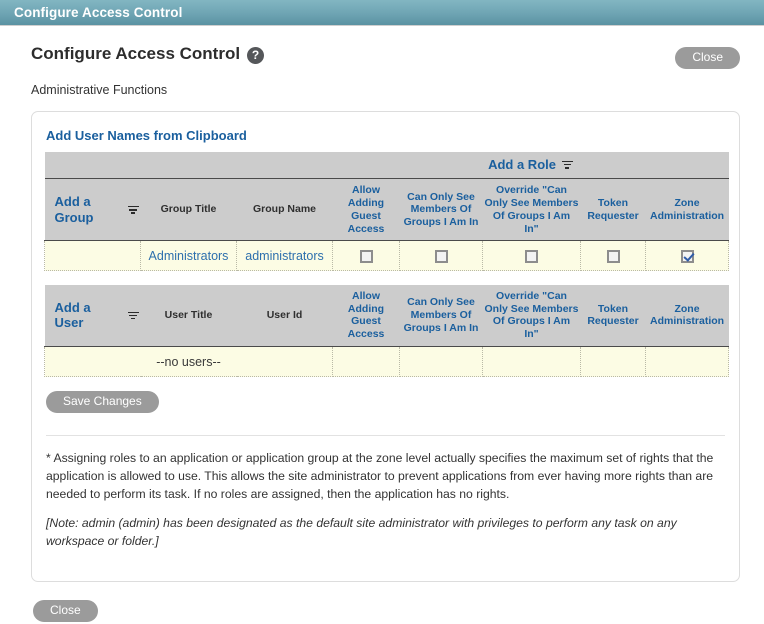 The image size is (764, 624). I want to click on group-title-header: Group Title, so click(188, 210).